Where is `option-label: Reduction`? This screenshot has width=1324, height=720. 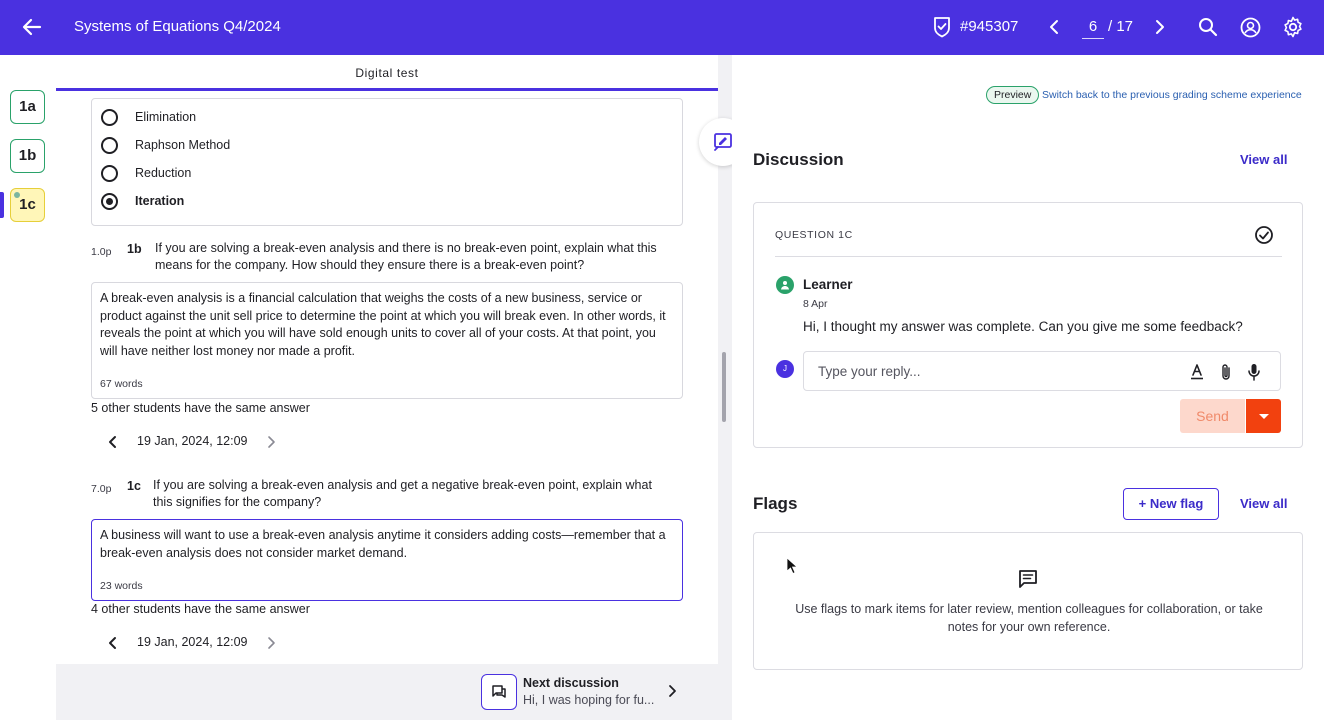 option-label: Reduction is located at coordinates (163, 173).